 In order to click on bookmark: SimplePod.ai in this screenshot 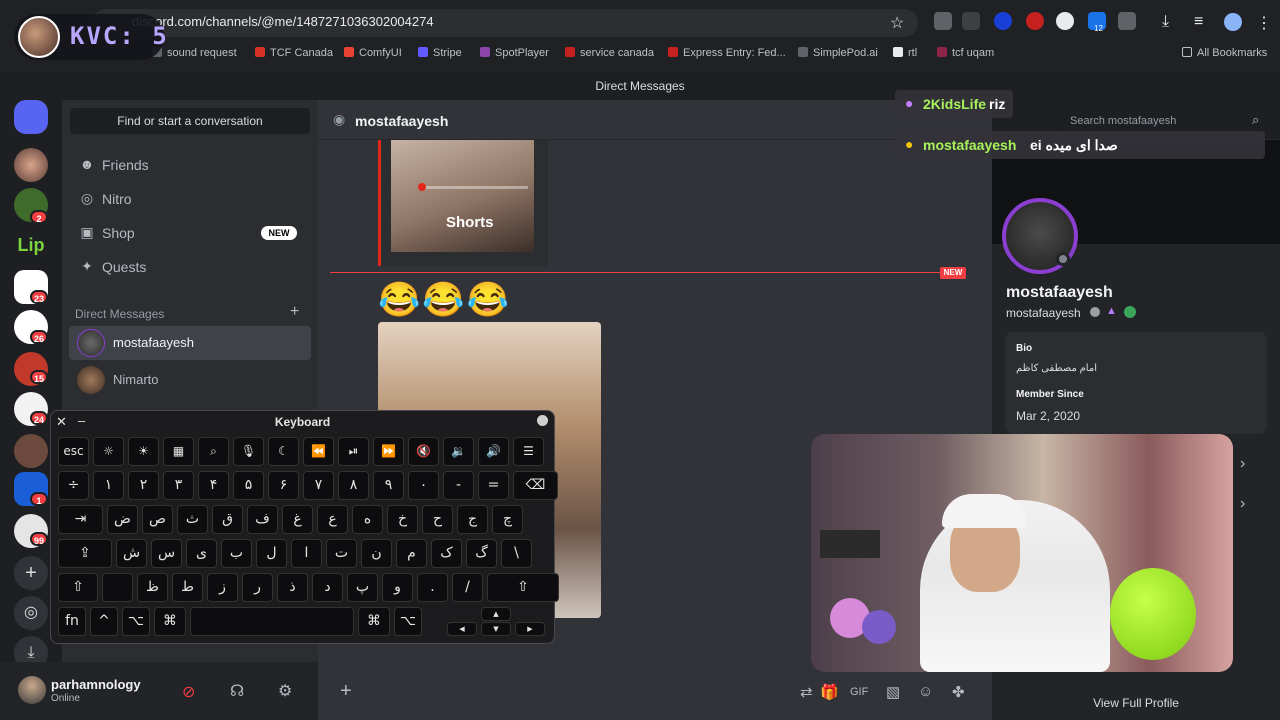, I will do `click(838, 53)`.